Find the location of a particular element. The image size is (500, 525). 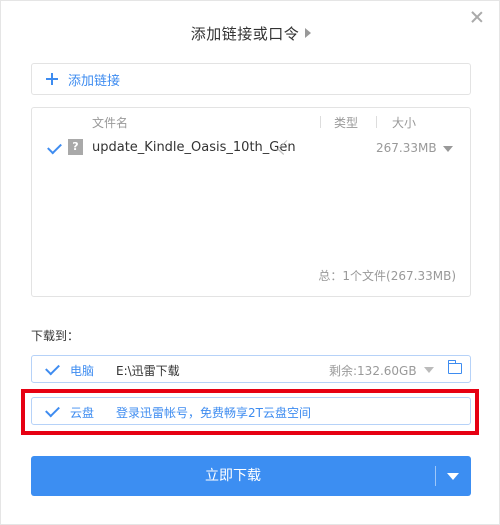

cloud-checkbox-check-icon is located at coordinates (52, 410).